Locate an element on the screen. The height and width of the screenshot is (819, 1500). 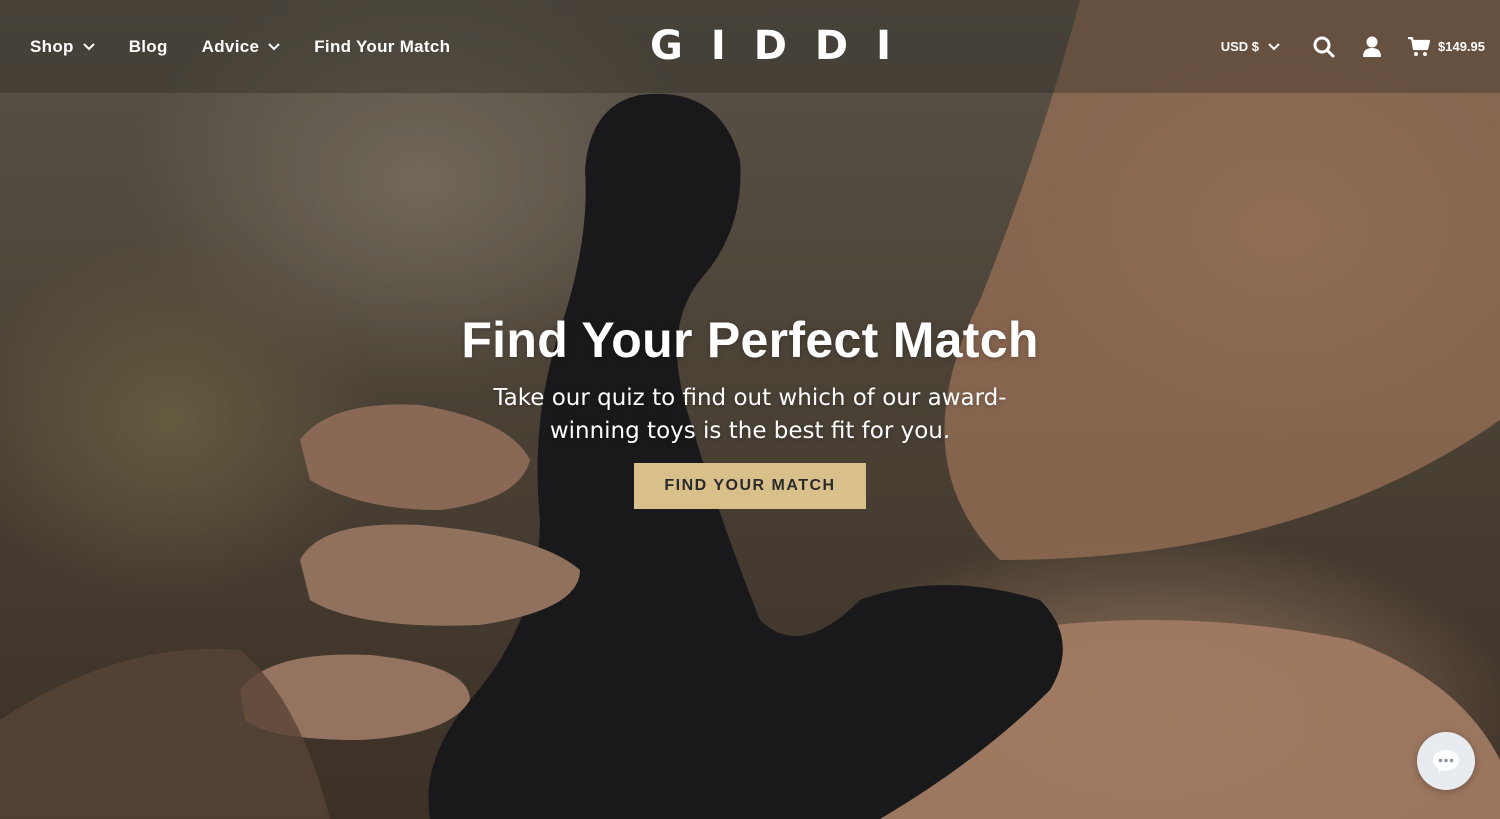
cart-icon is located at coordinates (1419, 46).